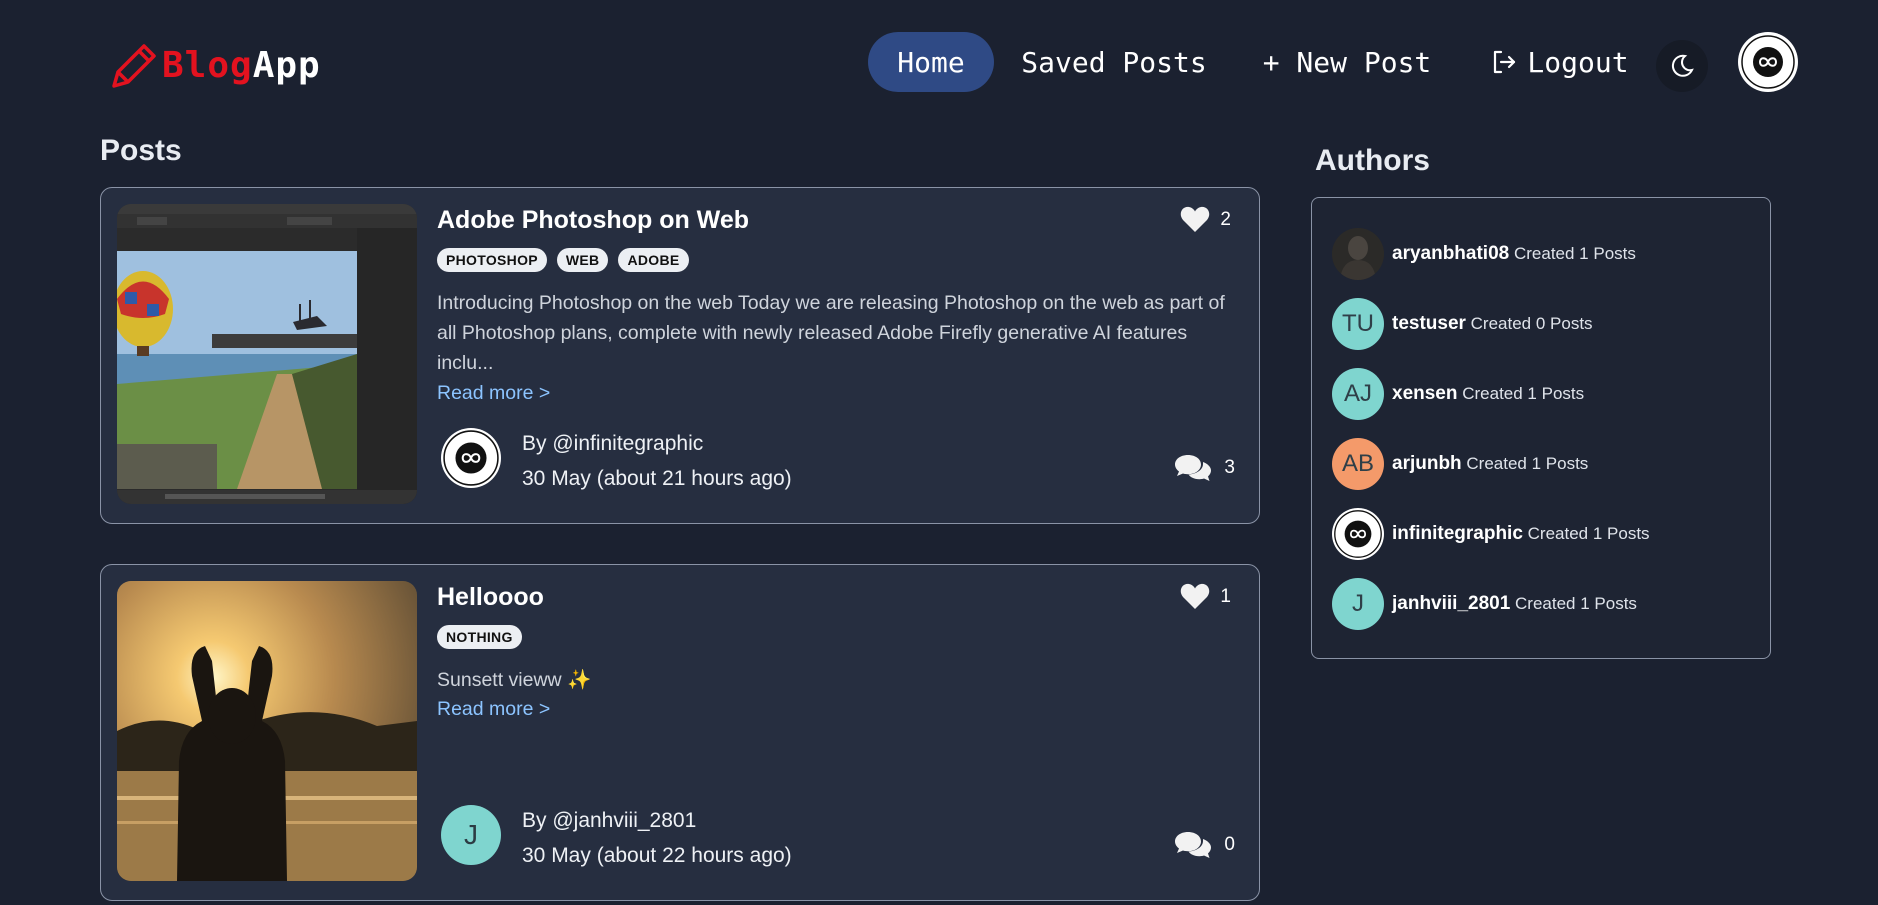  I want to click on post-author-link: By @janhviii_2801, so click(657, 820).